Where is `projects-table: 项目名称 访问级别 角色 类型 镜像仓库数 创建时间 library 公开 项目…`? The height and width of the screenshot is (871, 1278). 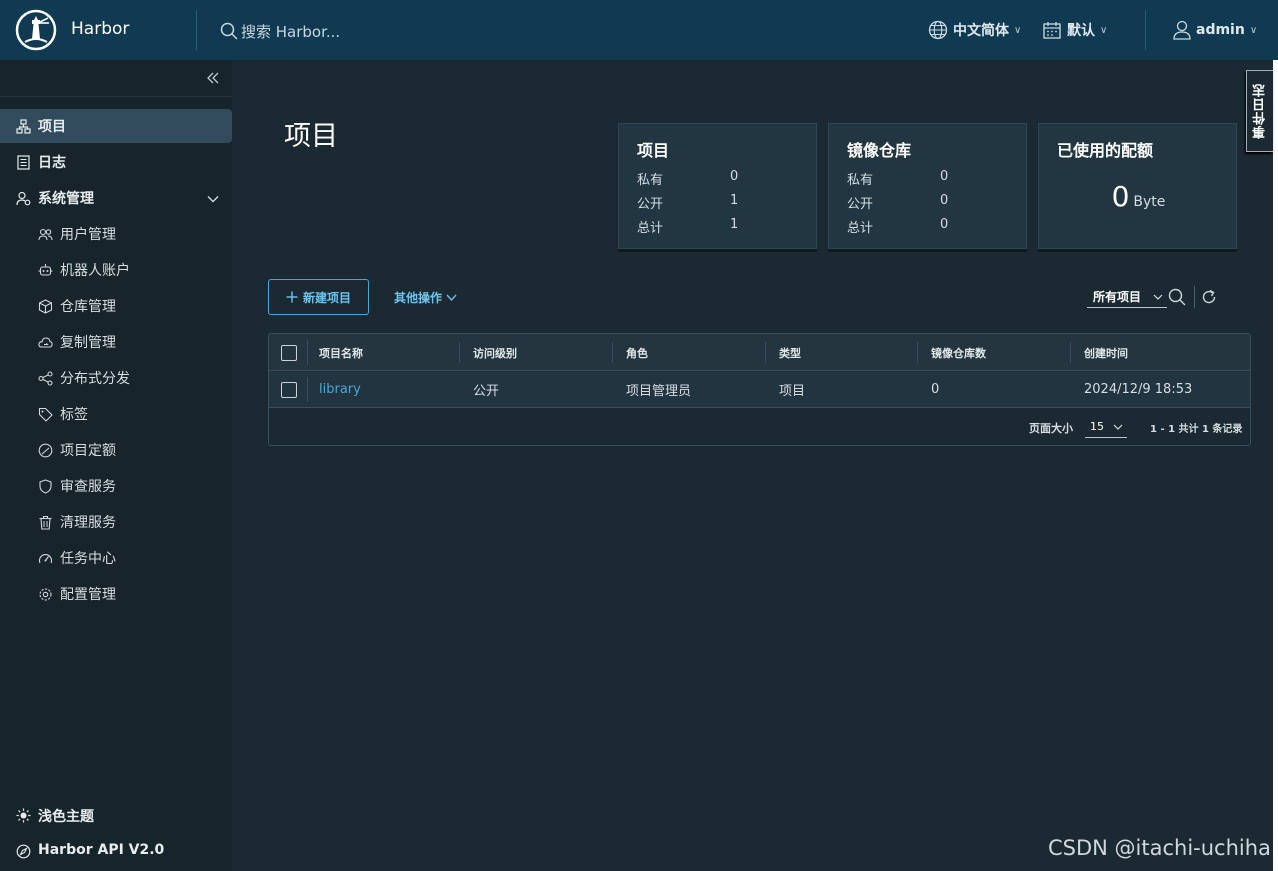 projects-table: 项目名称 访问级别 角色 类型 镜像仓库数 创建时间 library 公开 项目… is located at coordinates (759, 389).